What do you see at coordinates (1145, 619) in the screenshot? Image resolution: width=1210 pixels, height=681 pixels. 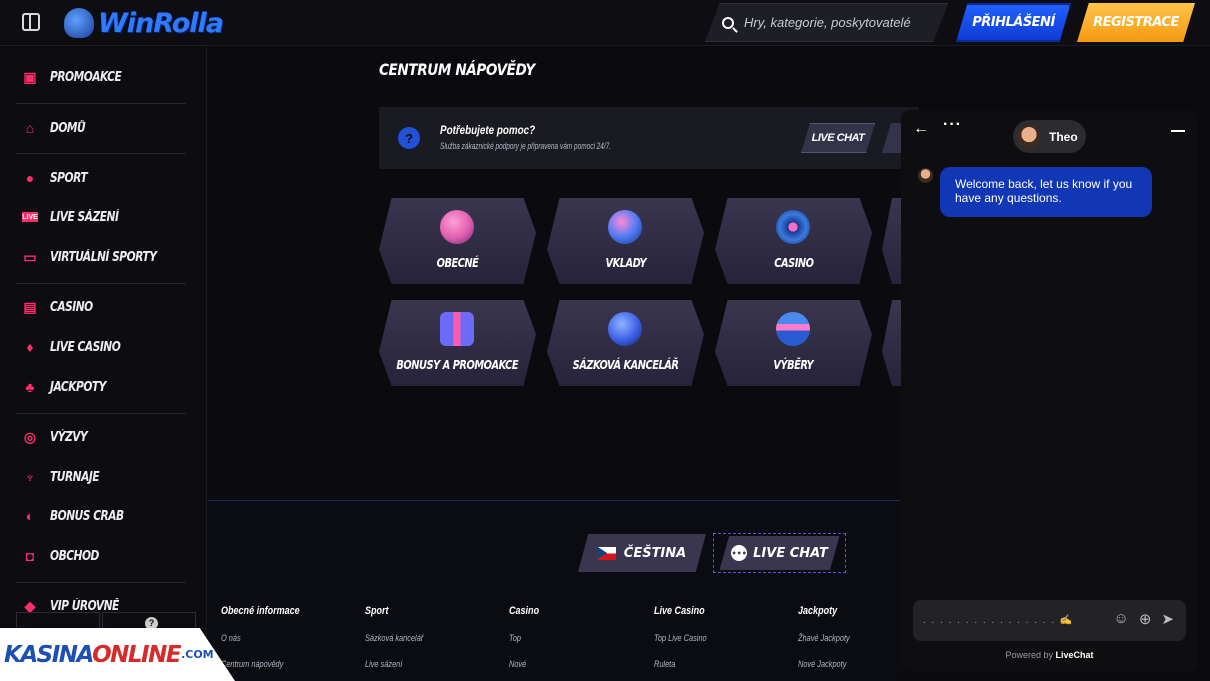 I see `attach-icon: ⊕` at bounding box center [1145, 619].